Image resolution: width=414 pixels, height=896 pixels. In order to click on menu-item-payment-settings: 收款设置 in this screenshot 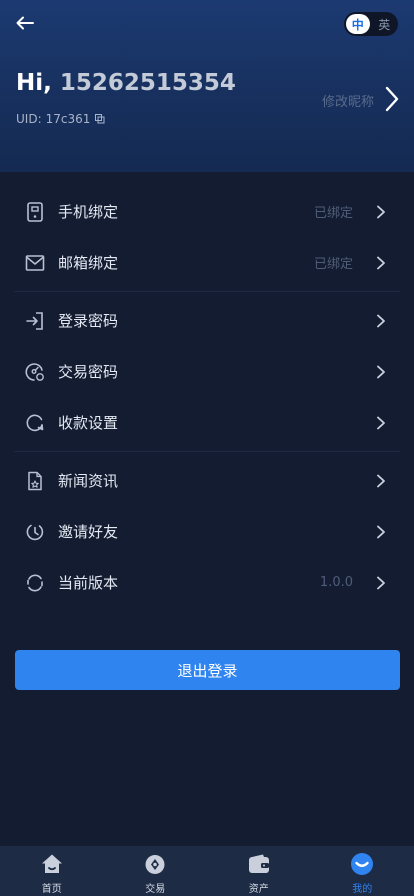, I will do `click(207, 422)`.